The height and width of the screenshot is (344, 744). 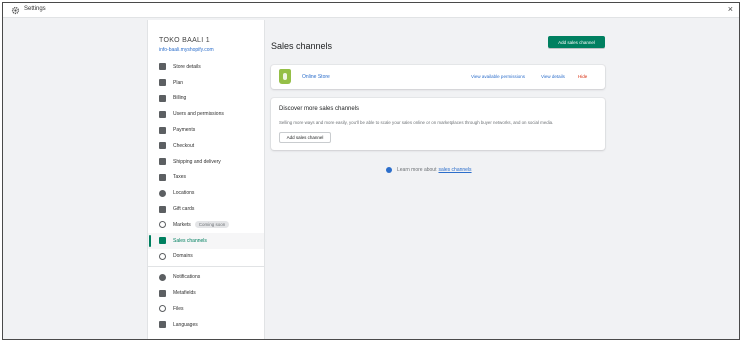 What do you see at coordinates (371, 10) in the screenshot?
I see `title-bar: Settings ×` at bounding box center [371, 10].